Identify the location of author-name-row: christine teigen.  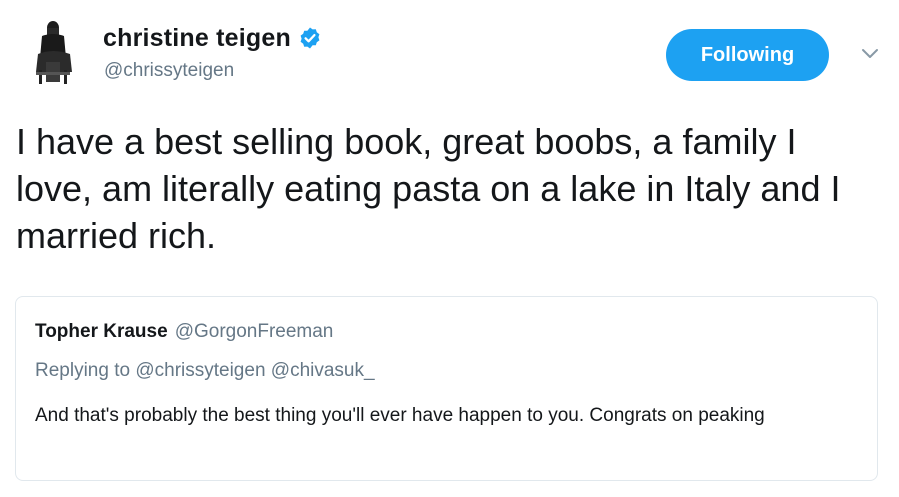
(212, 38).